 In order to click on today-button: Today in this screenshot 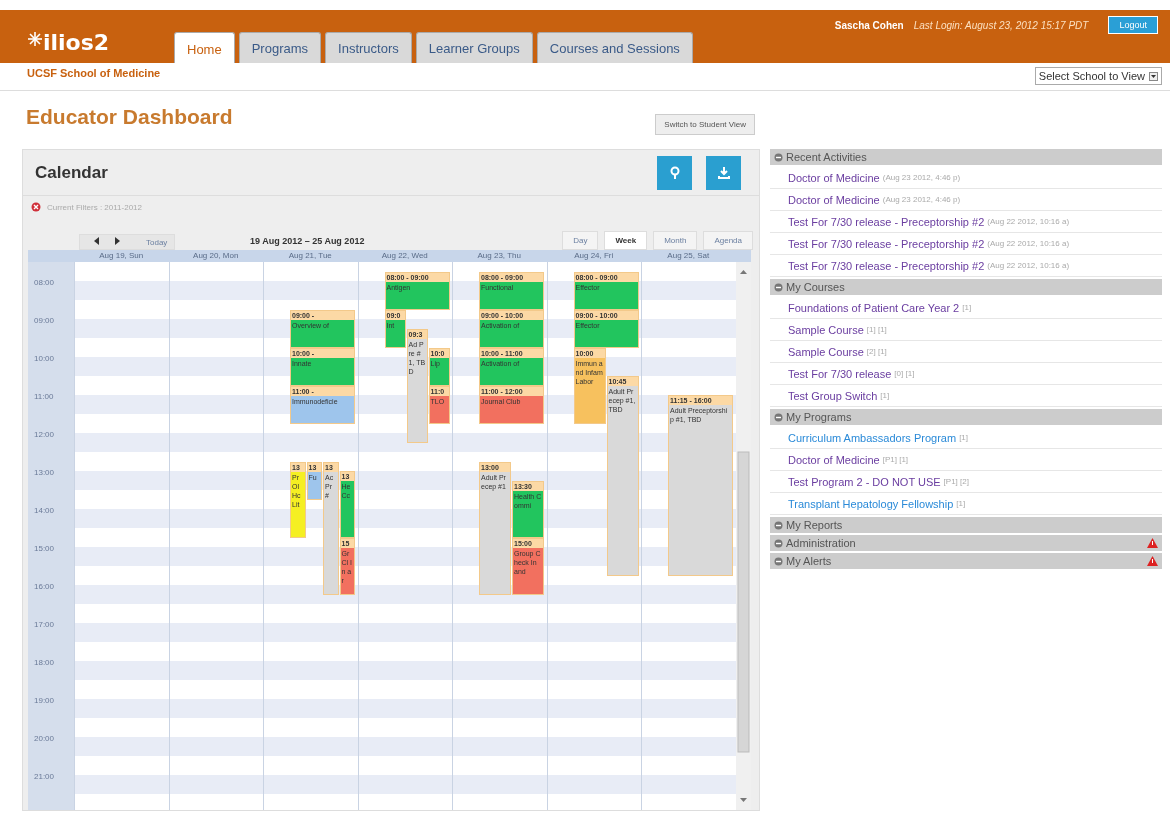, I will do `click(157, 242)`.